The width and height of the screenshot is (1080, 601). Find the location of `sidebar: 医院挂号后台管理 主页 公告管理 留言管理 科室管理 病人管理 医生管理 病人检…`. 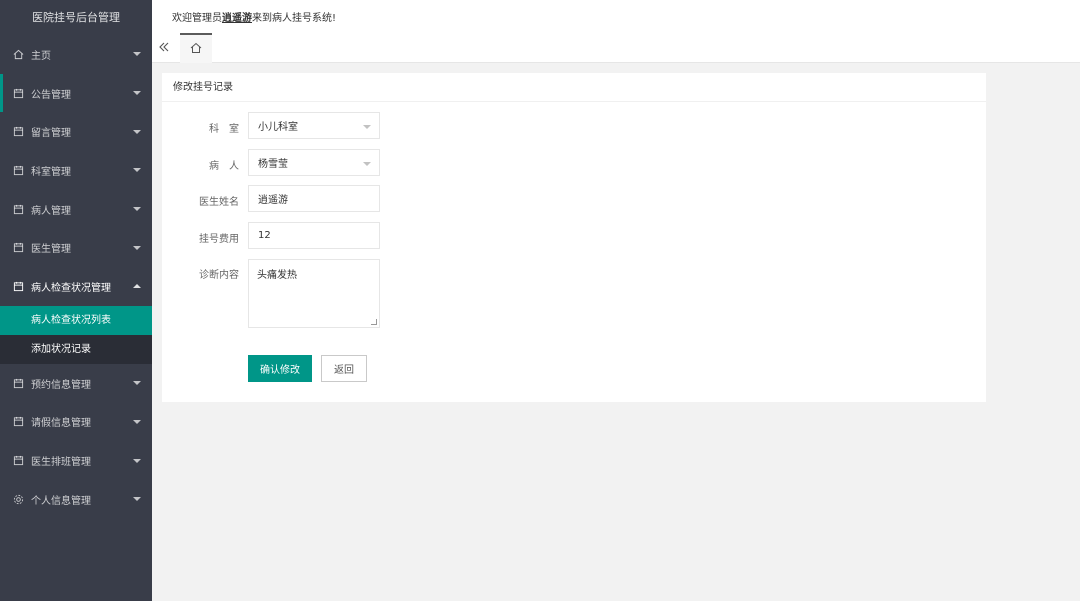

sidebar: 医院挂号后台管理 主页 公告管理 留言管理 科室管理 病人管理 医生管理 病人检… is located at coordinates (76, 300).